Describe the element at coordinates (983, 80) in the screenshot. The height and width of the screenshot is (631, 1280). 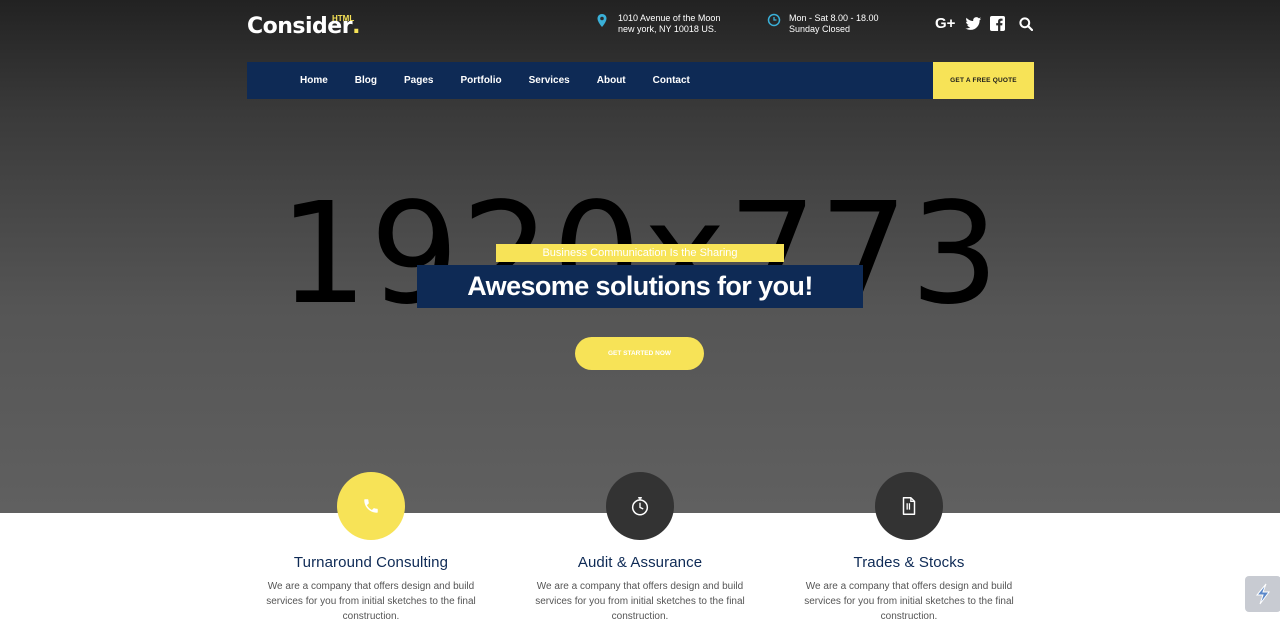
I see `get-quote-button: GET A FREE QUOTE` at that location.